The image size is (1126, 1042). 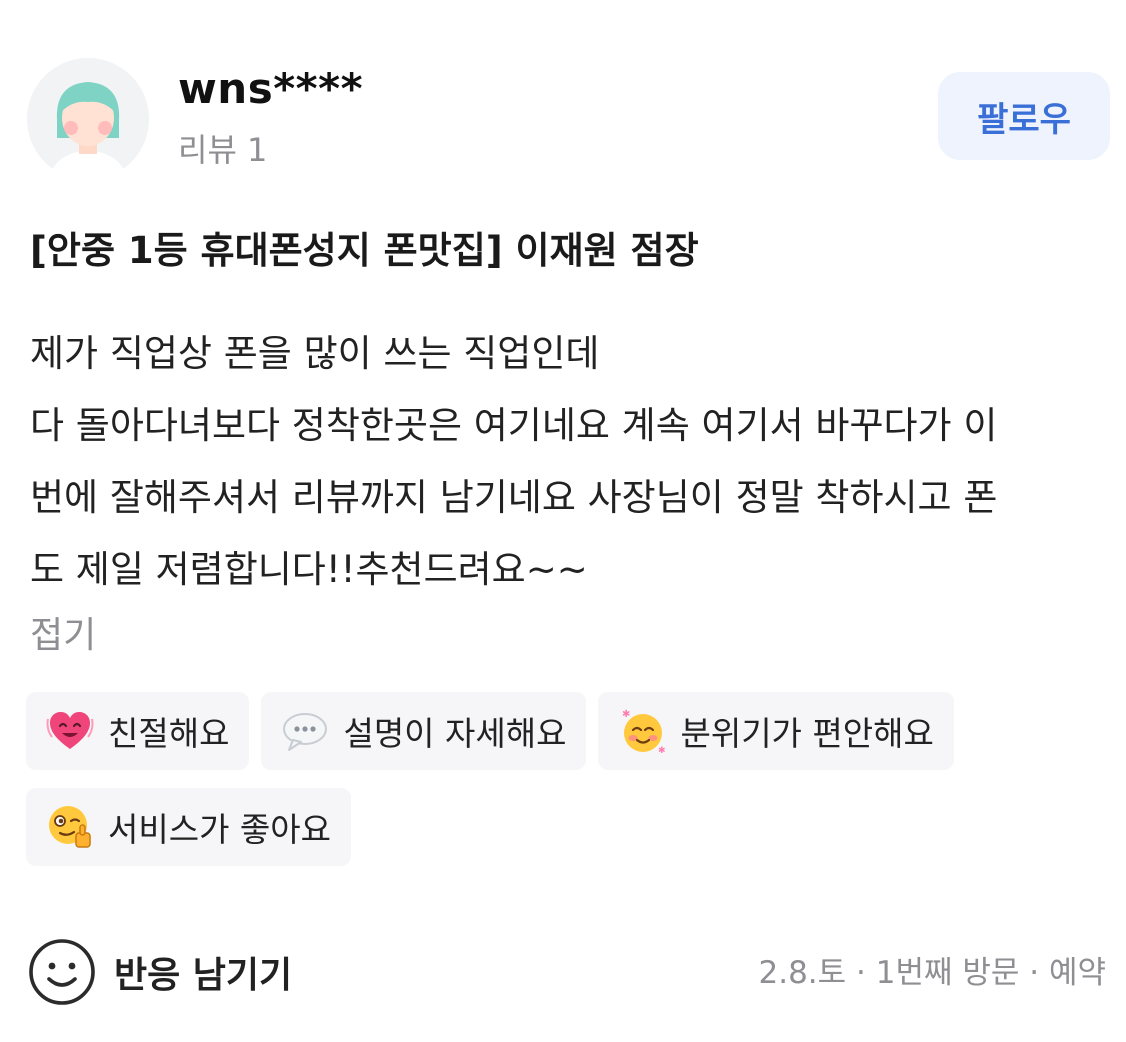 What do you see at coordinates (62, 972) in the screenshot?
I see `smile-outline-icon` at bounding box center [62, 972].